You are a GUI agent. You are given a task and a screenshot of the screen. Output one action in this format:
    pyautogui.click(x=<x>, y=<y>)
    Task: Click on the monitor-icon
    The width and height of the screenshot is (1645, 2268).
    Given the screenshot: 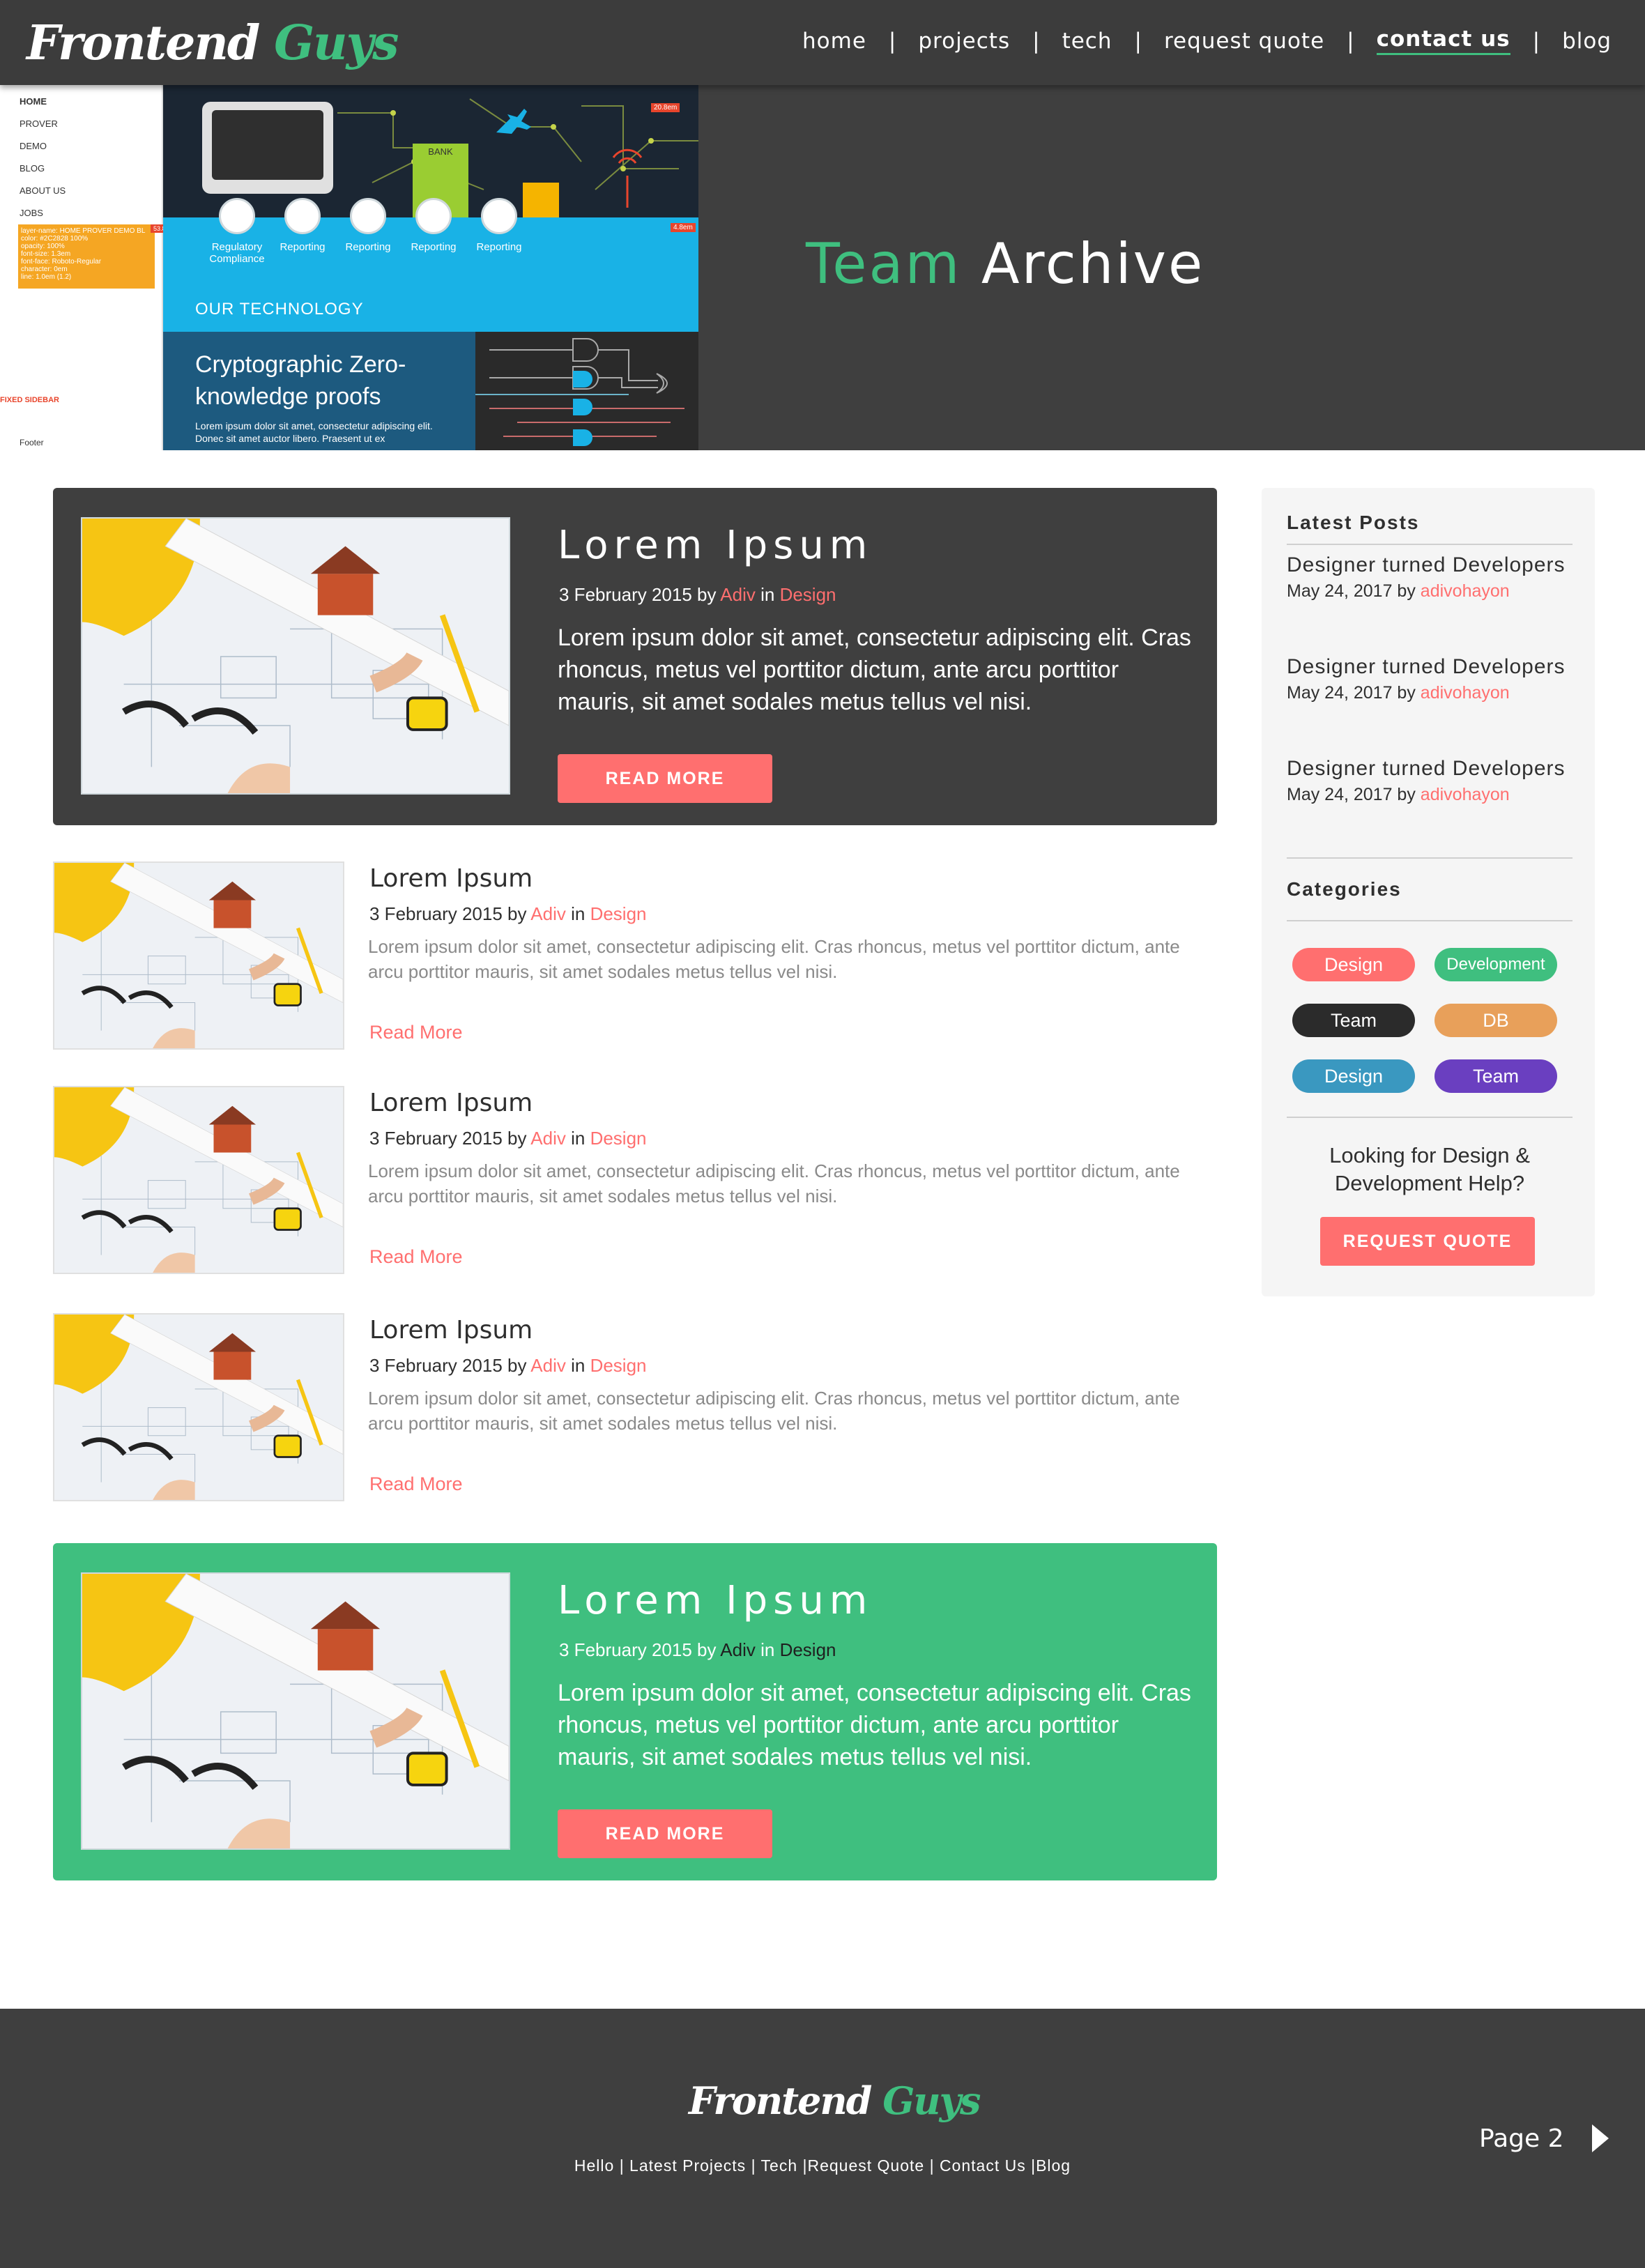 What is the action you would take?
    pyautogui.click(x=267, y=148)
    